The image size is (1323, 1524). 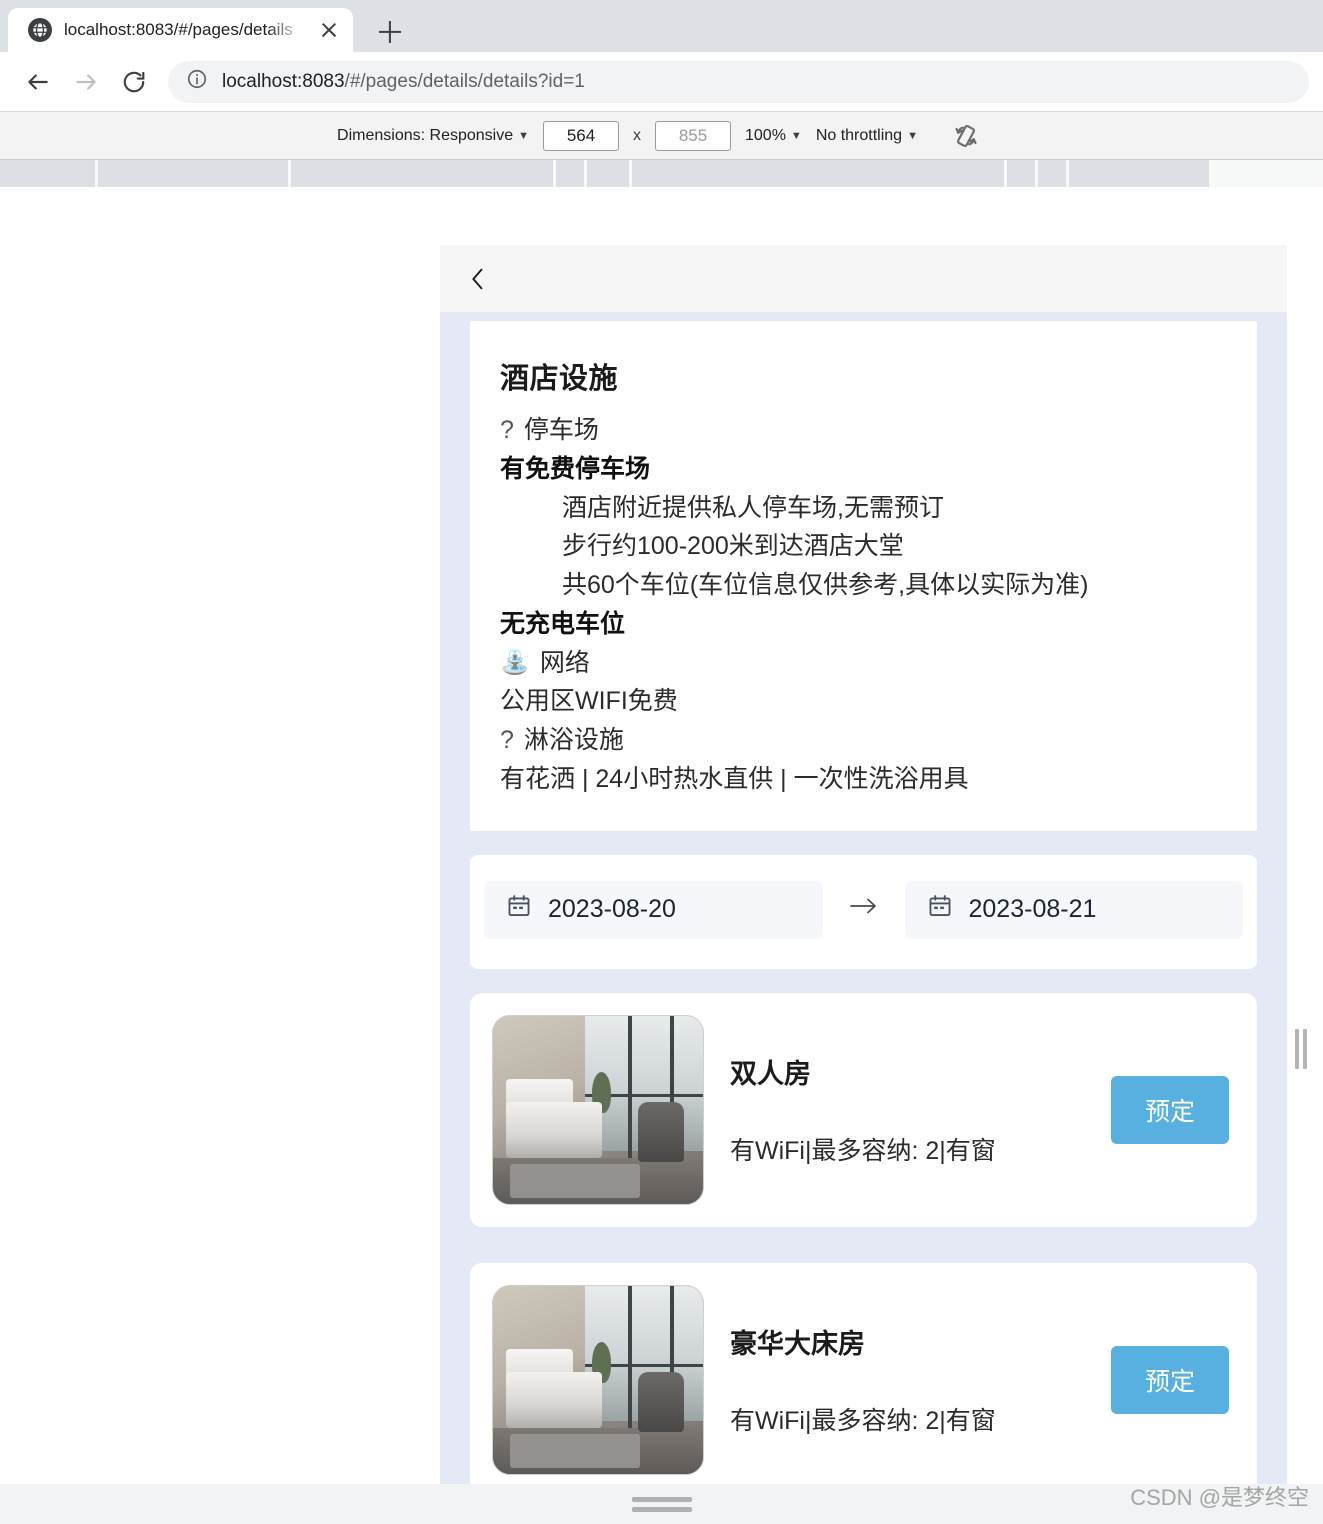 I want to click on room-info: 双人房 有WiFi|最多容纳: 2|有窗, so click(x=907, y=1109).